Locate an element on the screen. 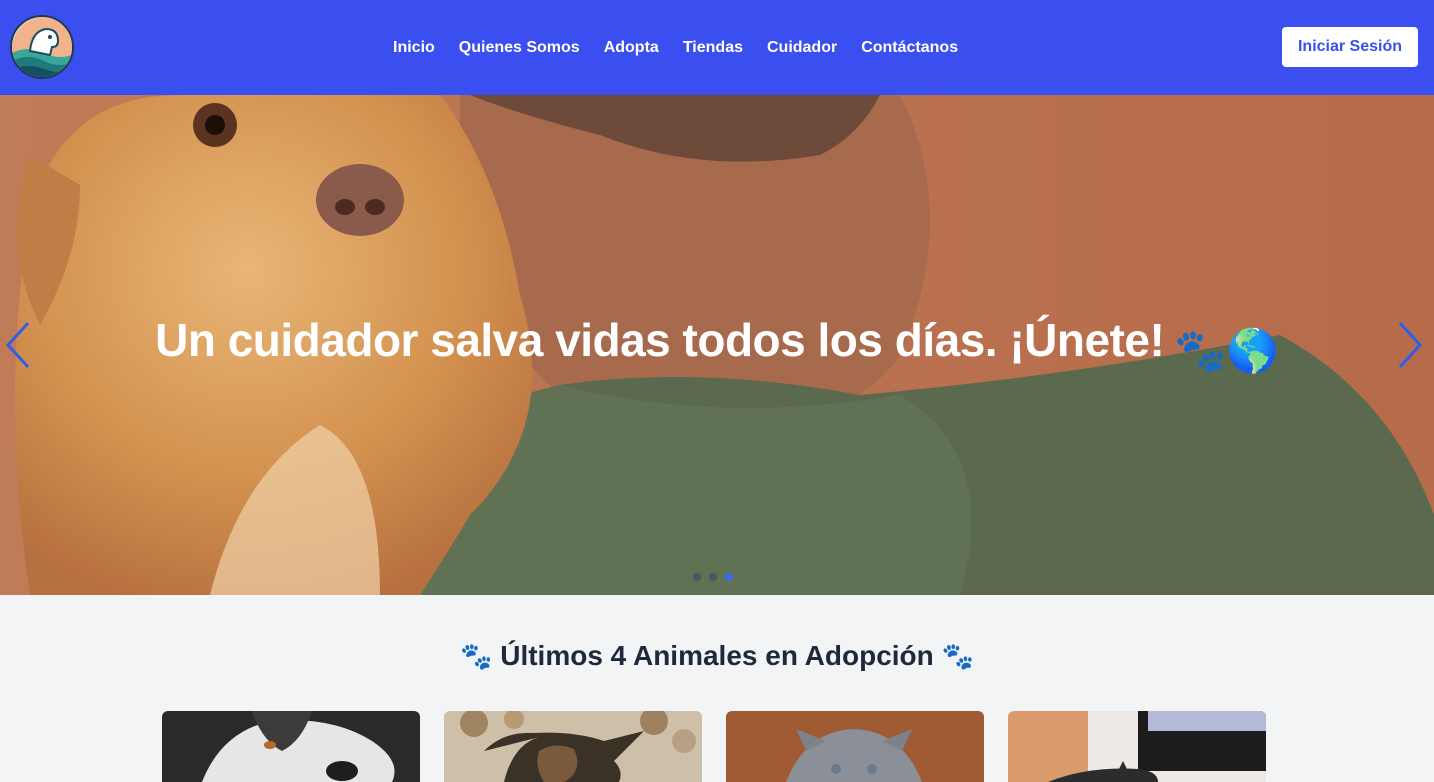 The image size is (1434, 782). chevron-left-icon is located at coordinates (17, 345).